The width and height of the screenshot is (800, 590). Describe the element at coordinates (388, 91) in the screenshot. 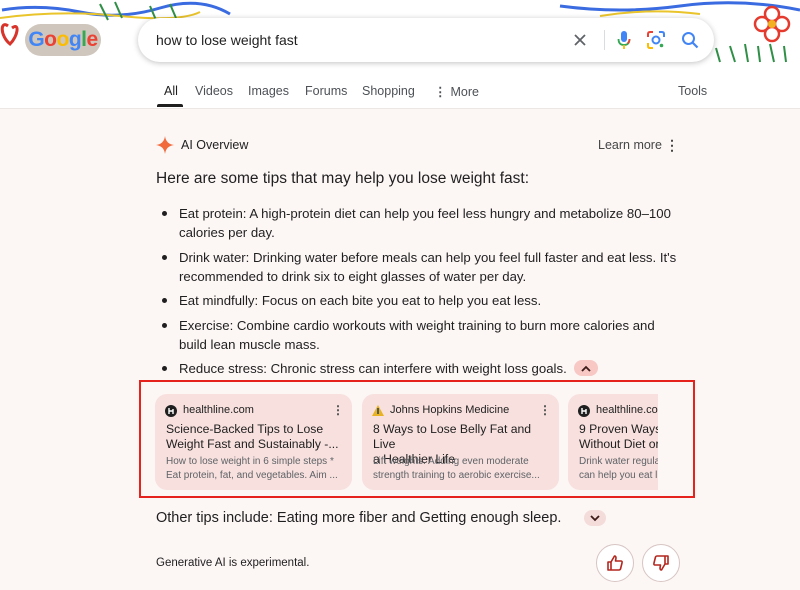

I see `tab-shopping: Shopping` at that location.